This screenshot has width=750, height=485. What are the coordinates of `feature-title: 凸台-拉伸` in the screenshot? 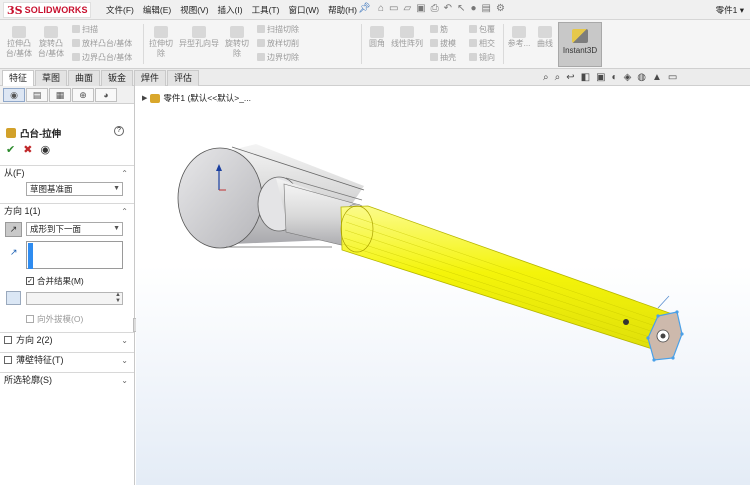 It's located at (33, 133).